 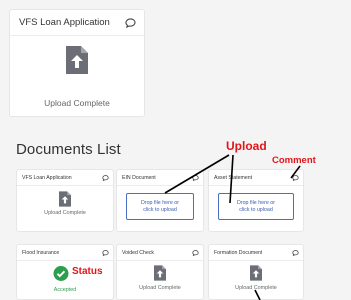 I want to click on document-card-voided-check: Voided Check Upload Complete, so click(x=160, y=272).